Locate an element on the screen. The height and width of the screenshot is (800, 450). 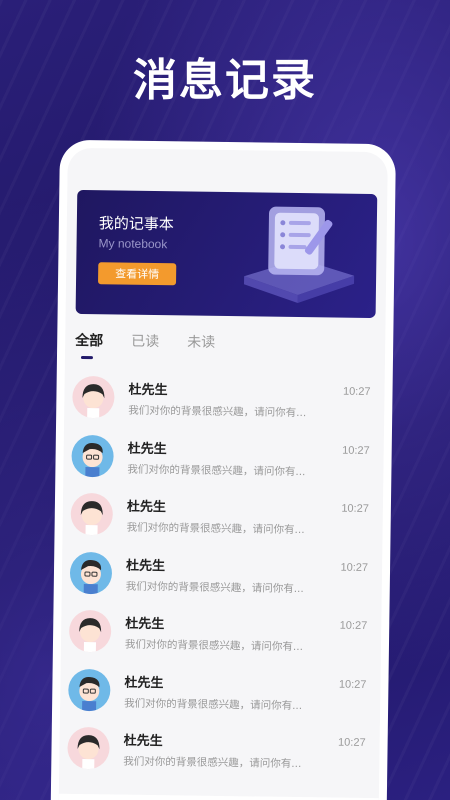
notebook-banner: 我的记事本 My notebook 查看详情 is located at coordinates (226, 254).